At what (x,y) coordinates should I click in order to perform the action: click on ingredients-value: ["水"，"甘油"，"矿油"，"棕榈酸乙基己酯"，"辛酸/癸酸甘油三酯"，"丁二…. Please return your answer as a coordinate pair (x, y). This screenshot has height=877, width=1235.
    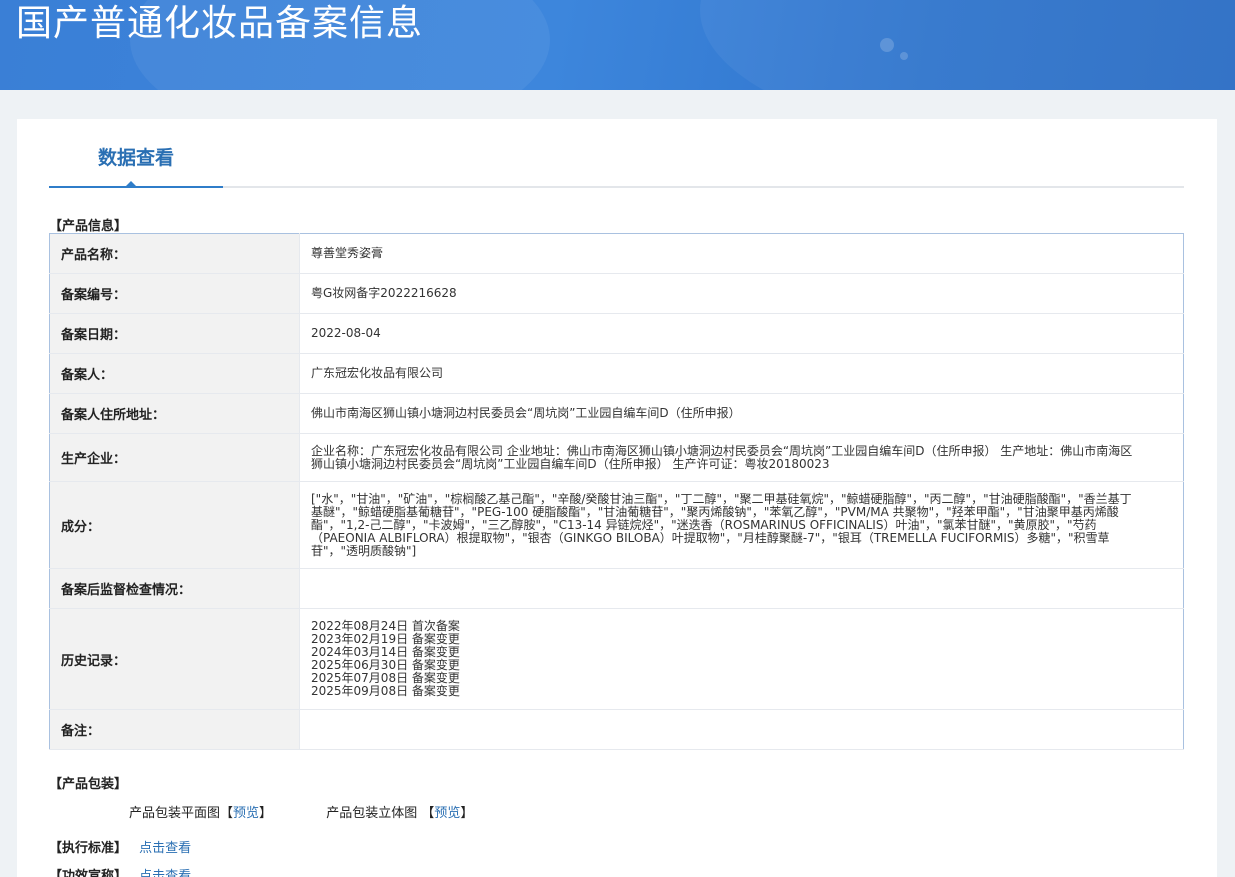
    Looking at the image, I should click on (741, 525).